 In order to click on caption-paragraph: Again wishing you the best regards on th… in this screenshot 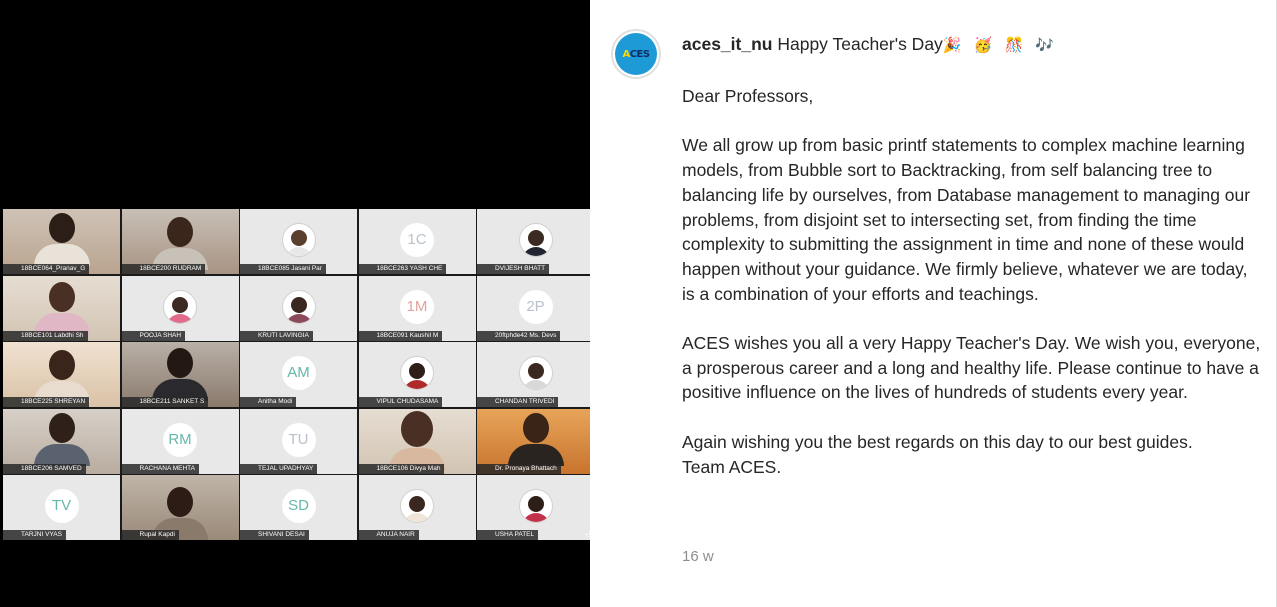, I will do `click(937, 441)`.